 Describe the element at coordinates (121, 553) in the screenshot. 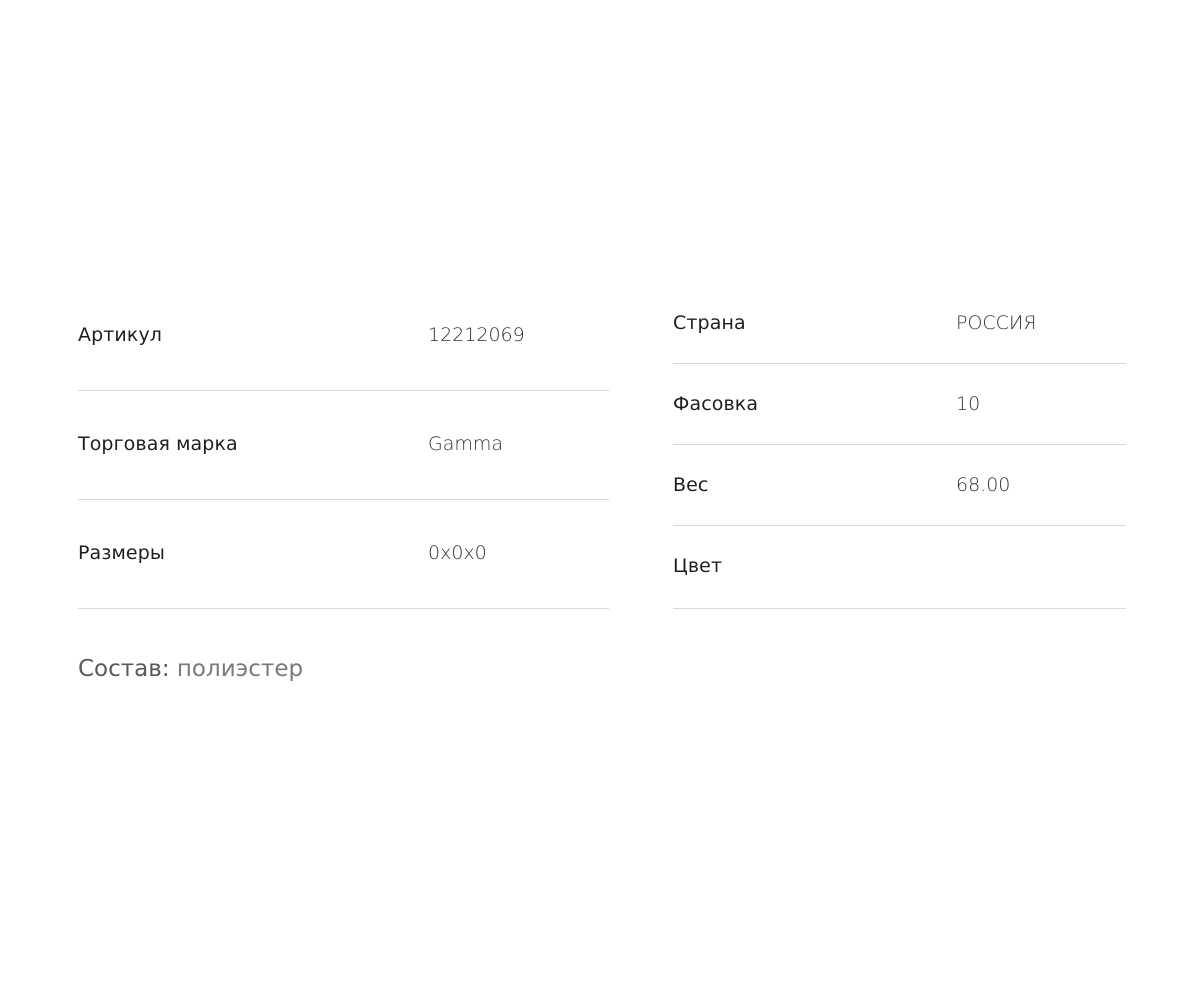

I see `spec-label: Размеры` at that location.